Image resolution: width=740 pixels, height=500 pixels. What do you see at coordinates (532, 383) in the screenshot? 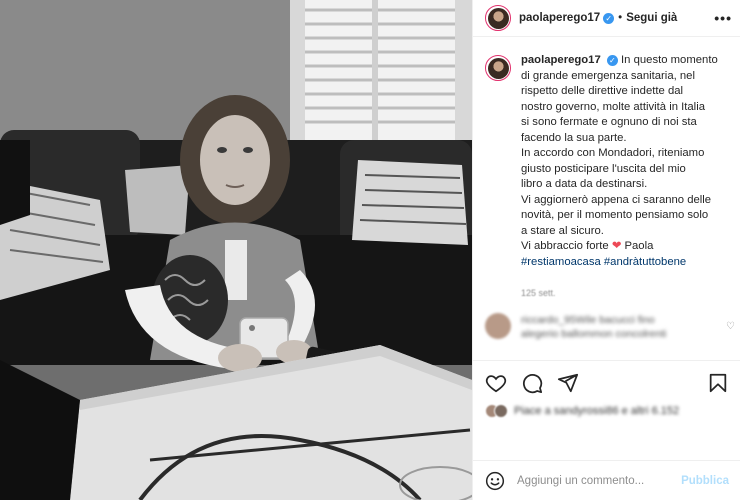
I see `comment-icon` at bounding box center [532, 383].